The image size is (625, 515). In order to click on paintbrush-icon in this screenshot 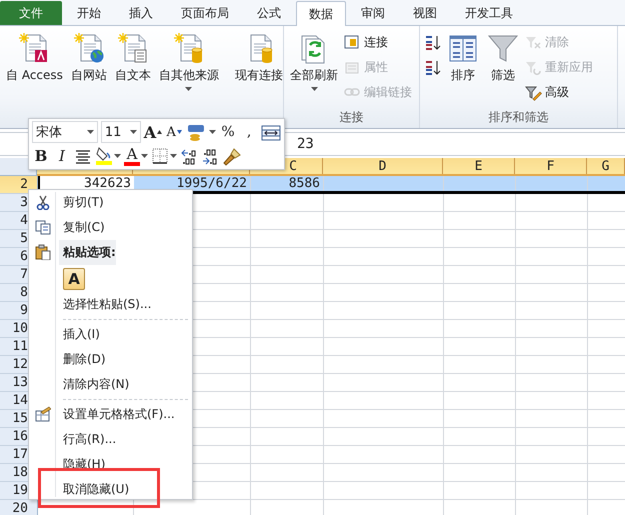, I will do `click(232, 156)`.